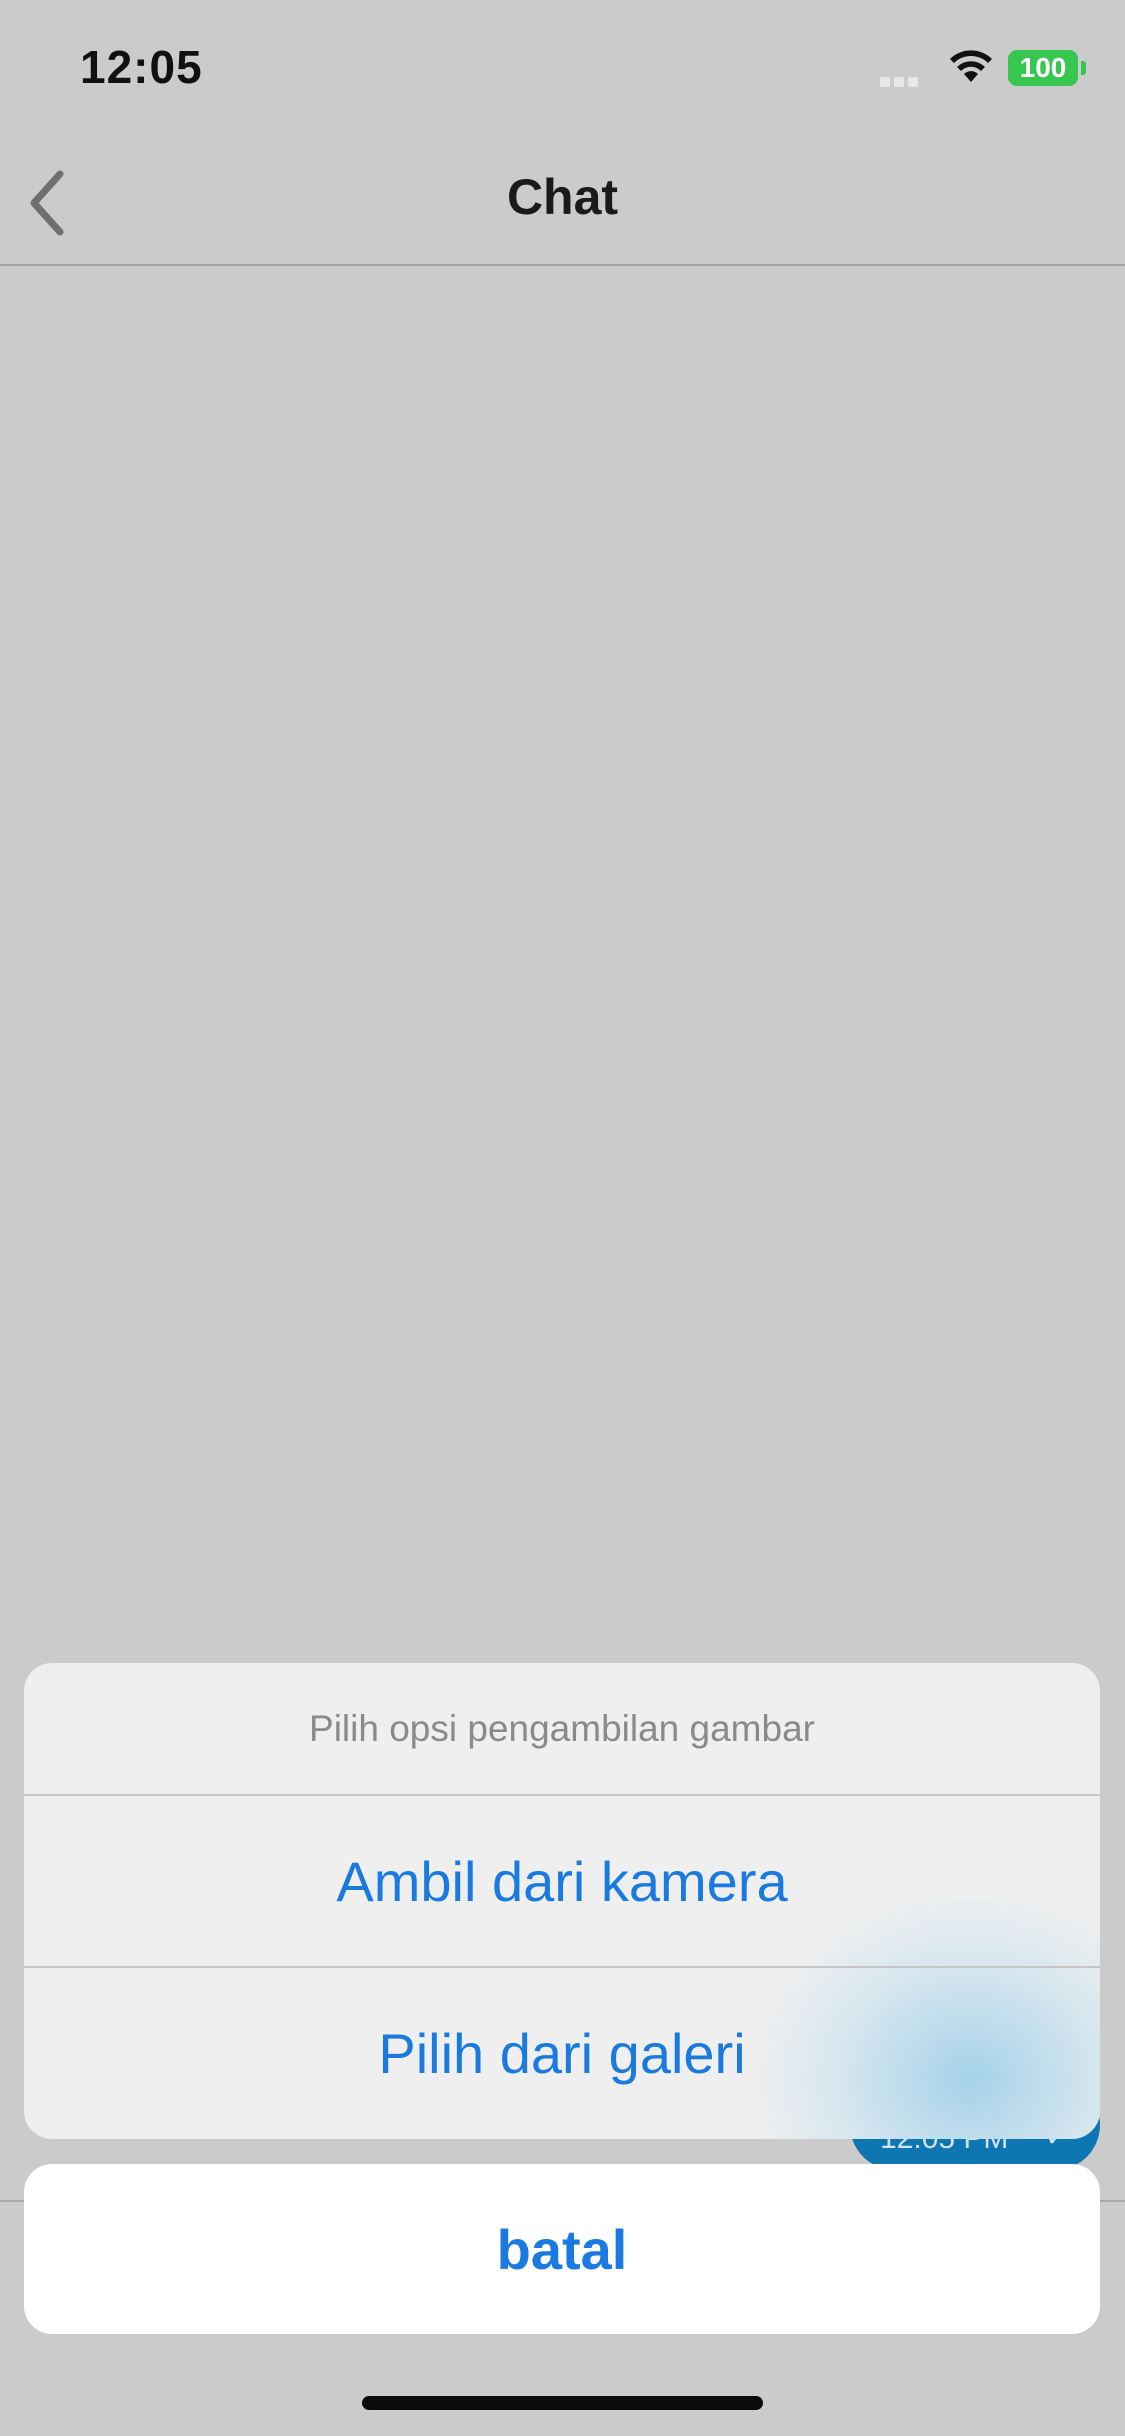  What do you see at coordinates (1083, 68) in the screenshot?
I see `battery-cap` at bounding box center [1083, 68].